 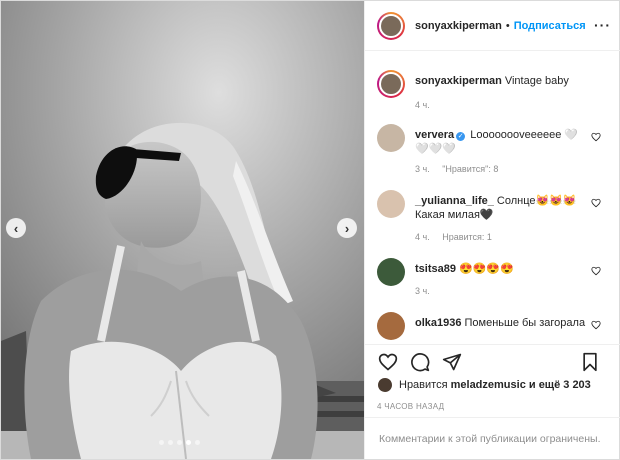 I want to click on comment-username: ververa, so click(x=434, y=135).